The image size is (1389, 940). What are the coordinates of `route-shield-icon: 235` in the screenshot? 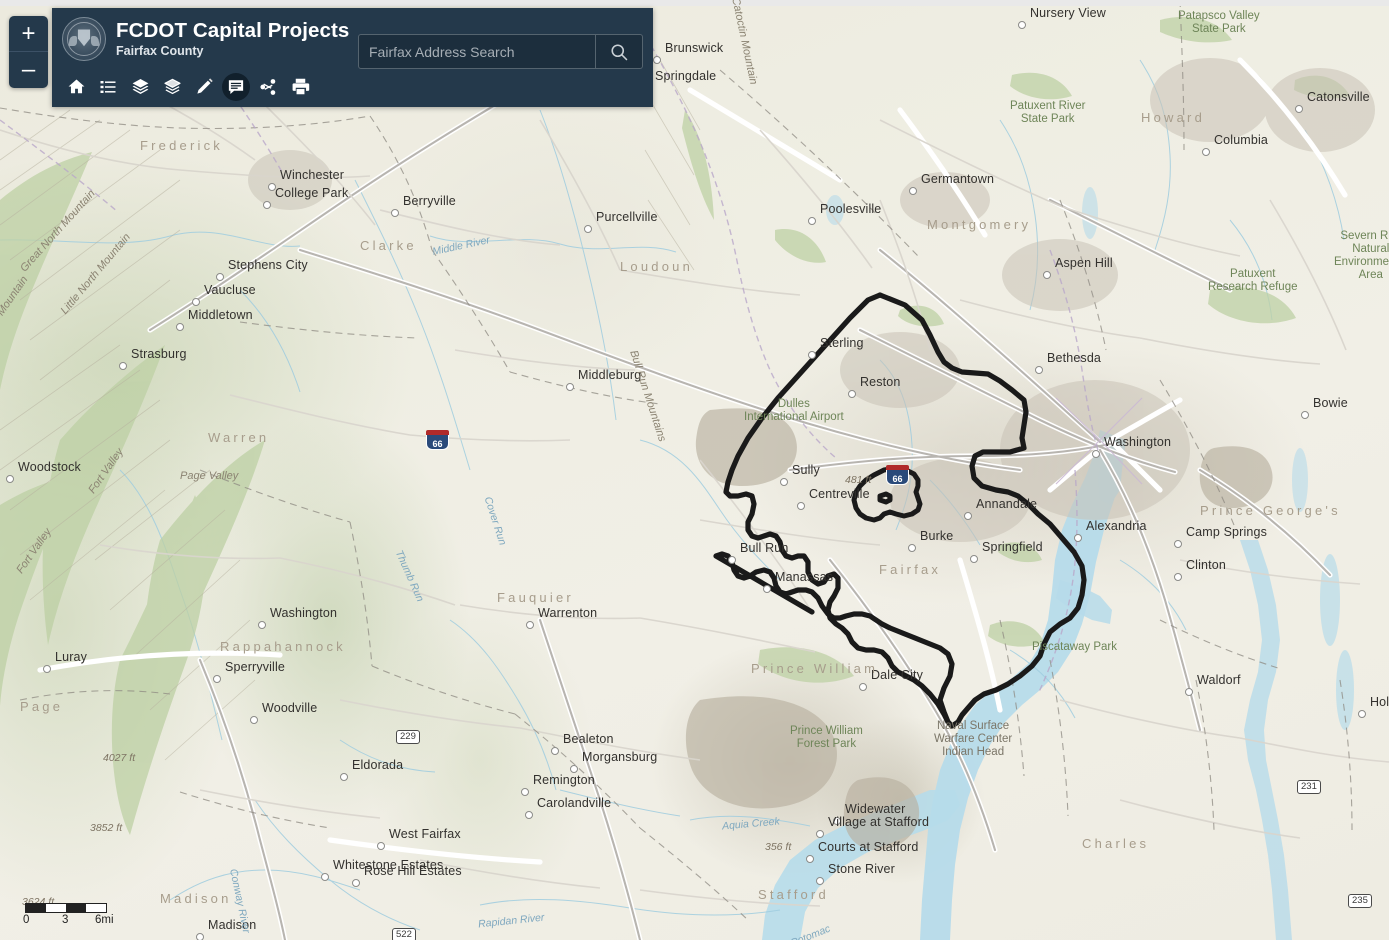 It's located at (1360, 901).